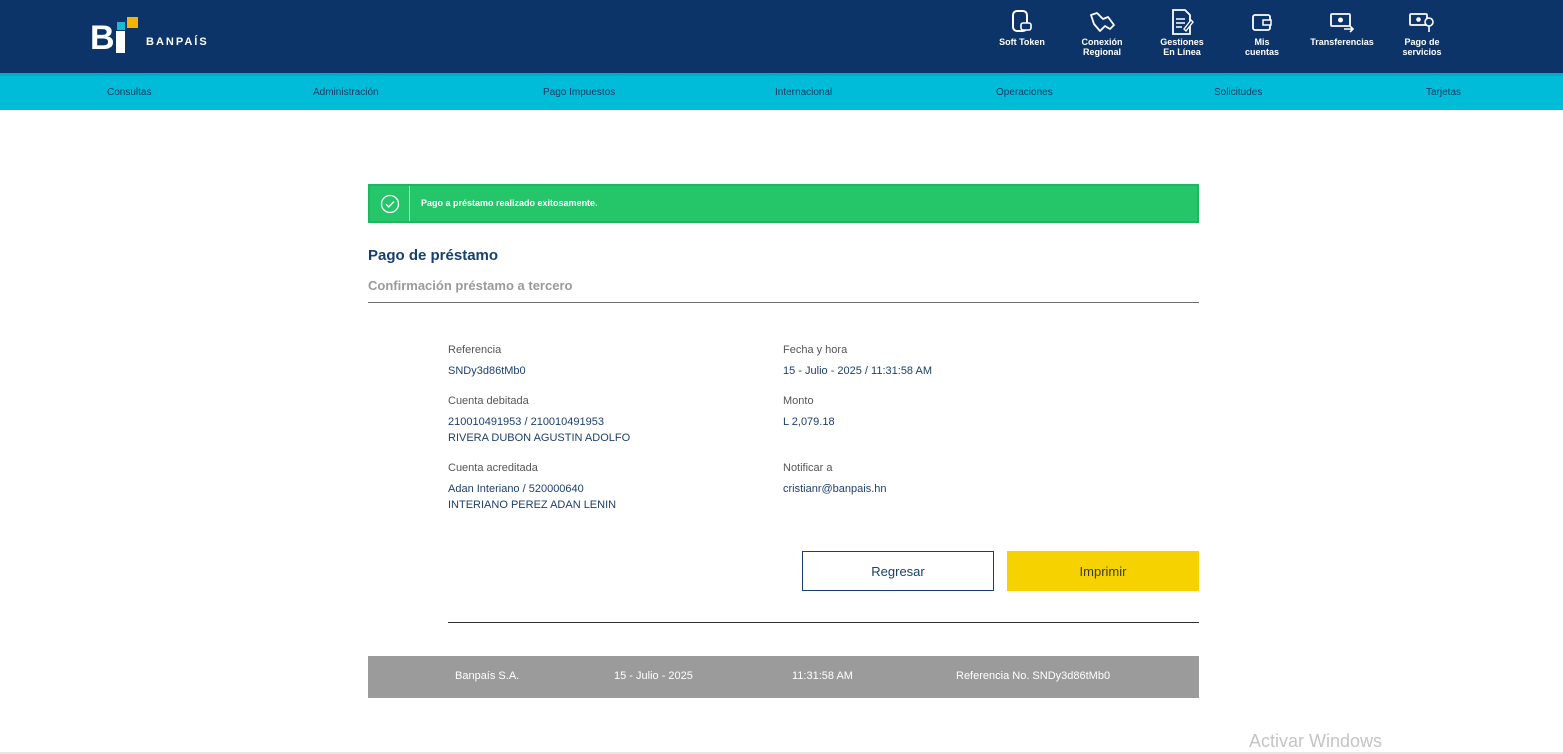 The image size is (1563, 754). I want to click on monto-value: L 2,079.18, so click(809, 422).